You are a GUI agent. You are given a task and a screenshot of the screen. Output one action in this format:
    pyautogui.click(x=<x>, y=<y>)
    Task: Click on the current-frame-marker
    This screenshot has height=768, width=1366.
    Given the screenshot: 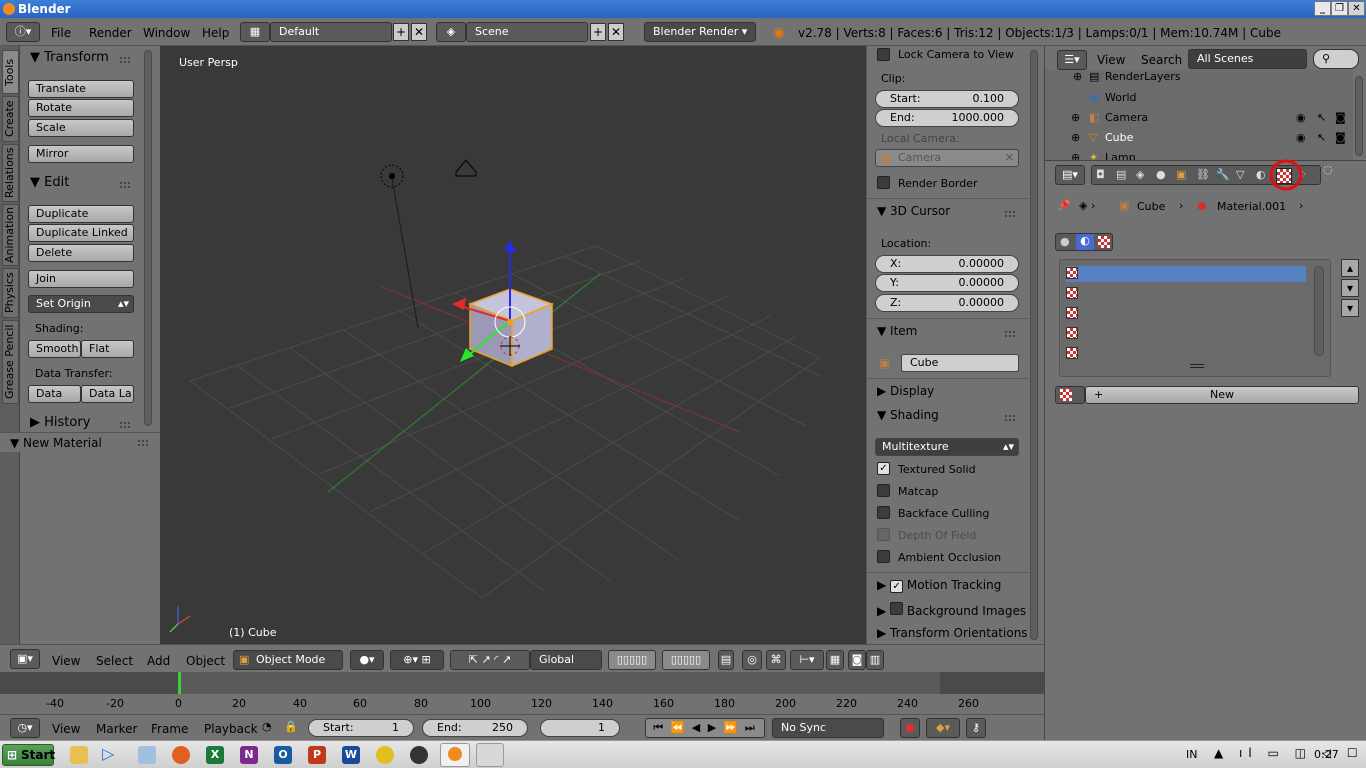 What is the action you would take?
    pyautogui.click(x=179, y=683)
    